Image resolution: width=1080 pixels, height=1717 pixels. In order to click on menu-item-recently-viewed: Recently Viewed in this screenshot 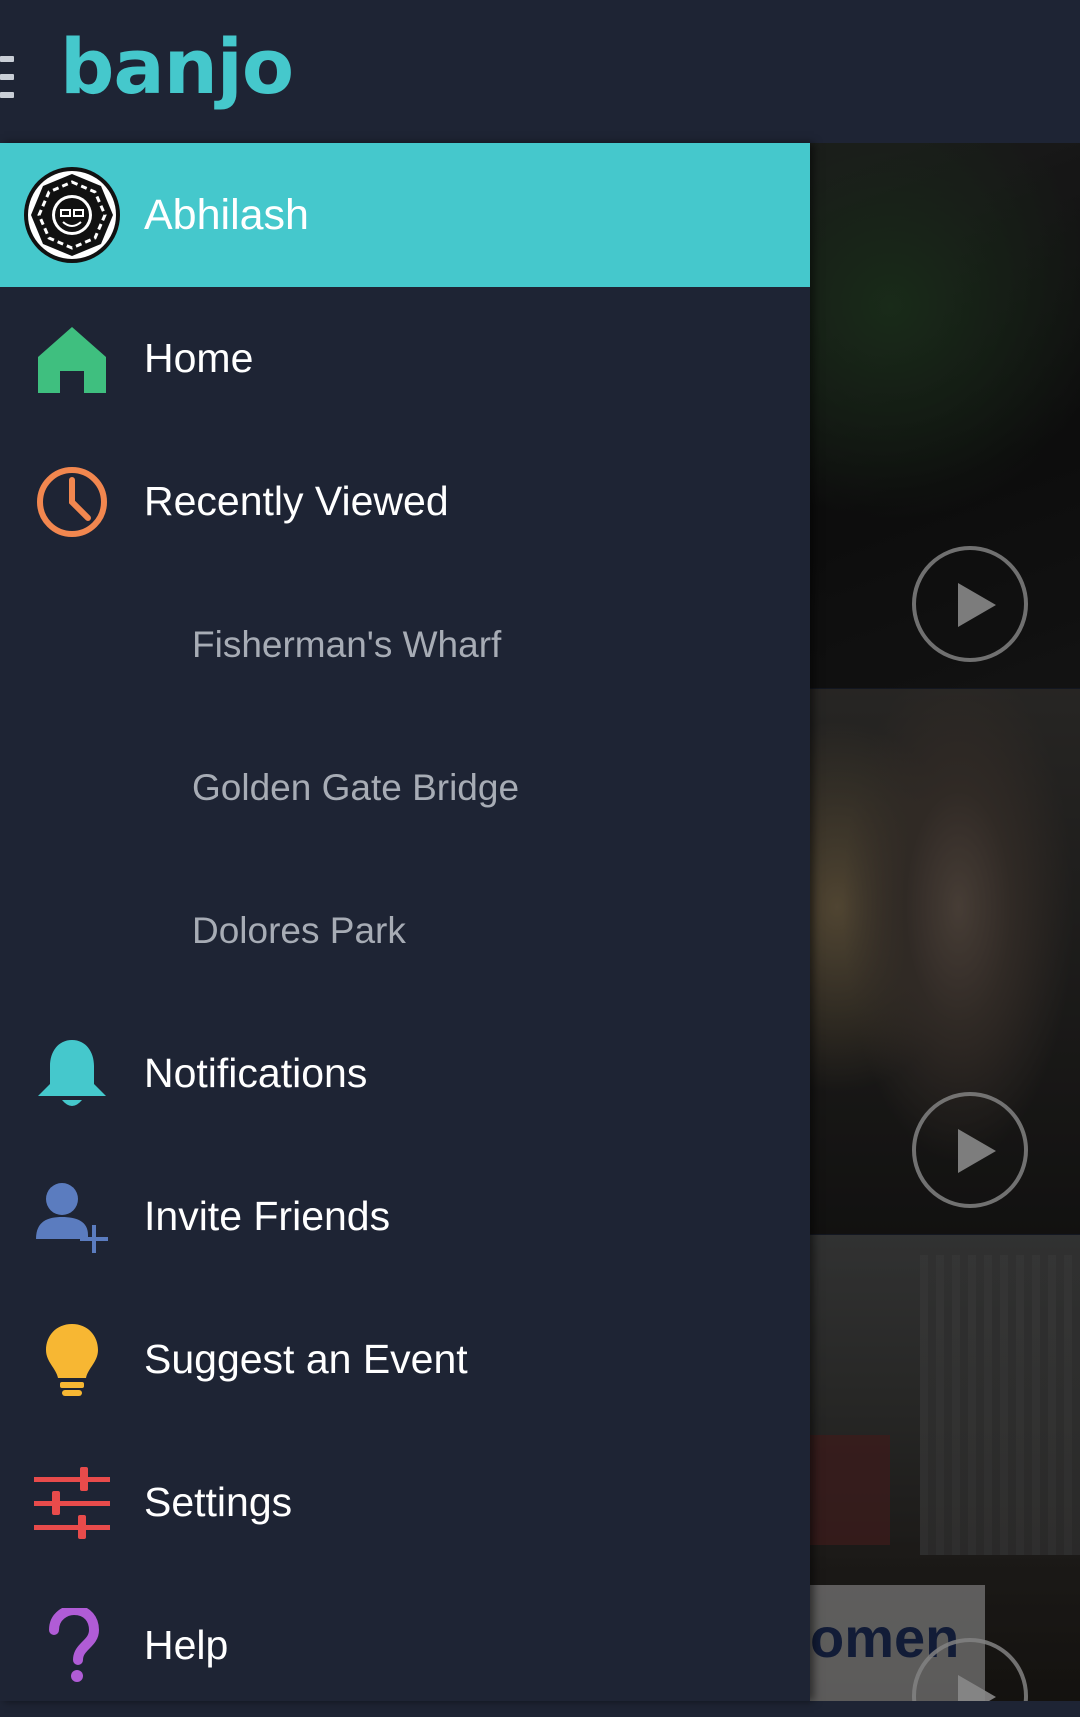, I will do `click(405, 501)`.